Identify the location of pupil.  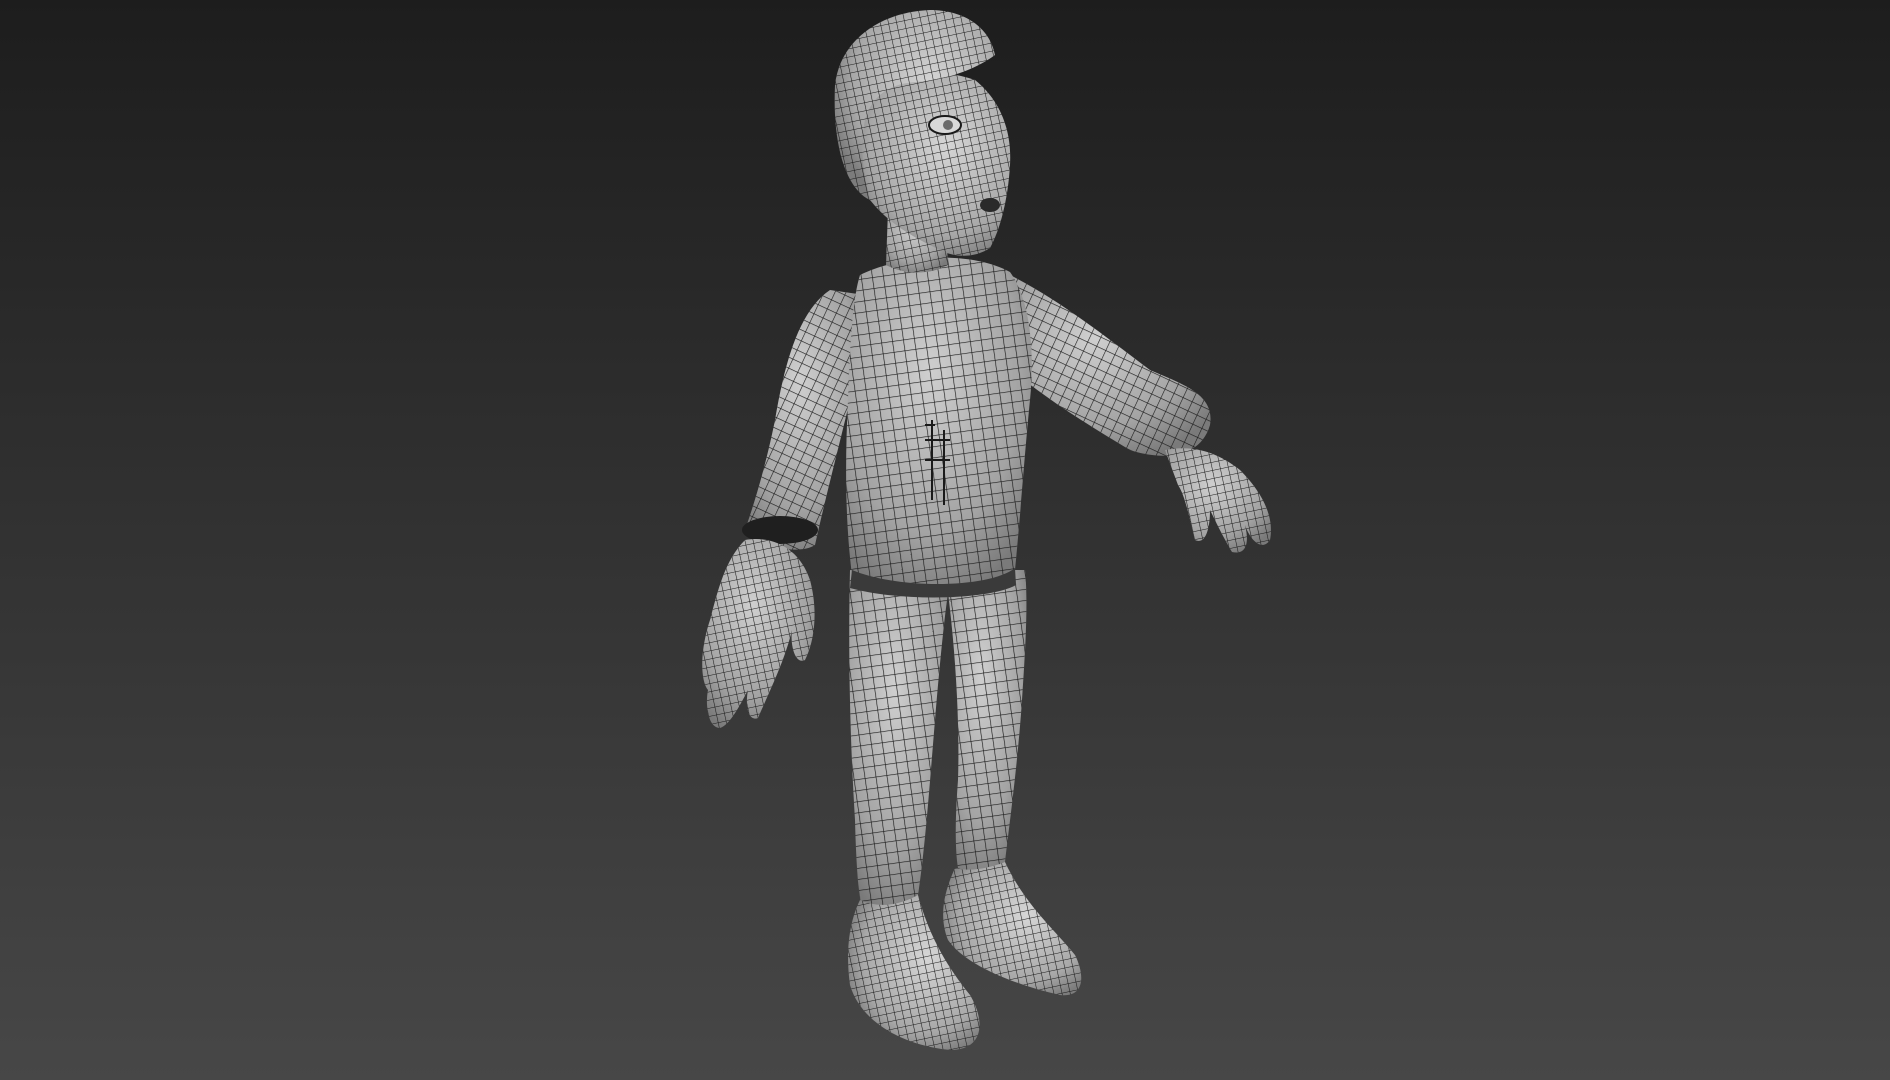
(948, 125).